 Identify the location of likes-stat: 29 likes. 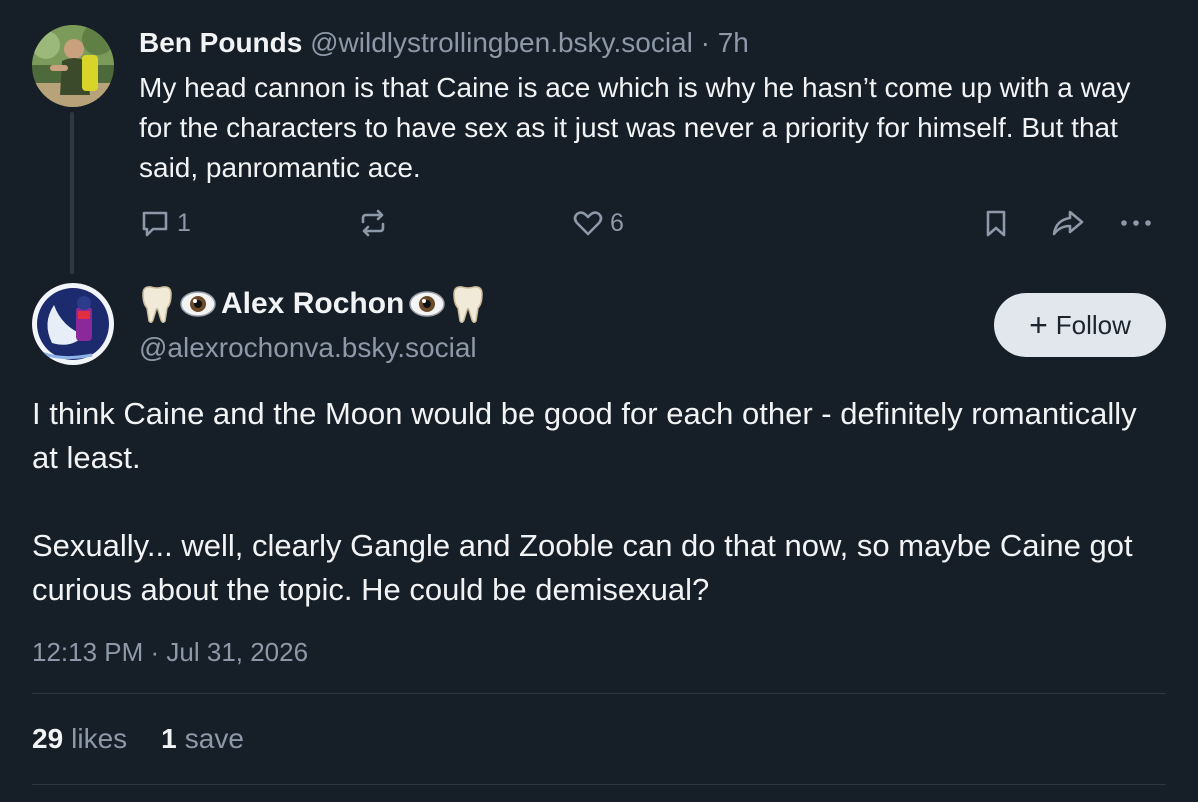
(79, 739).